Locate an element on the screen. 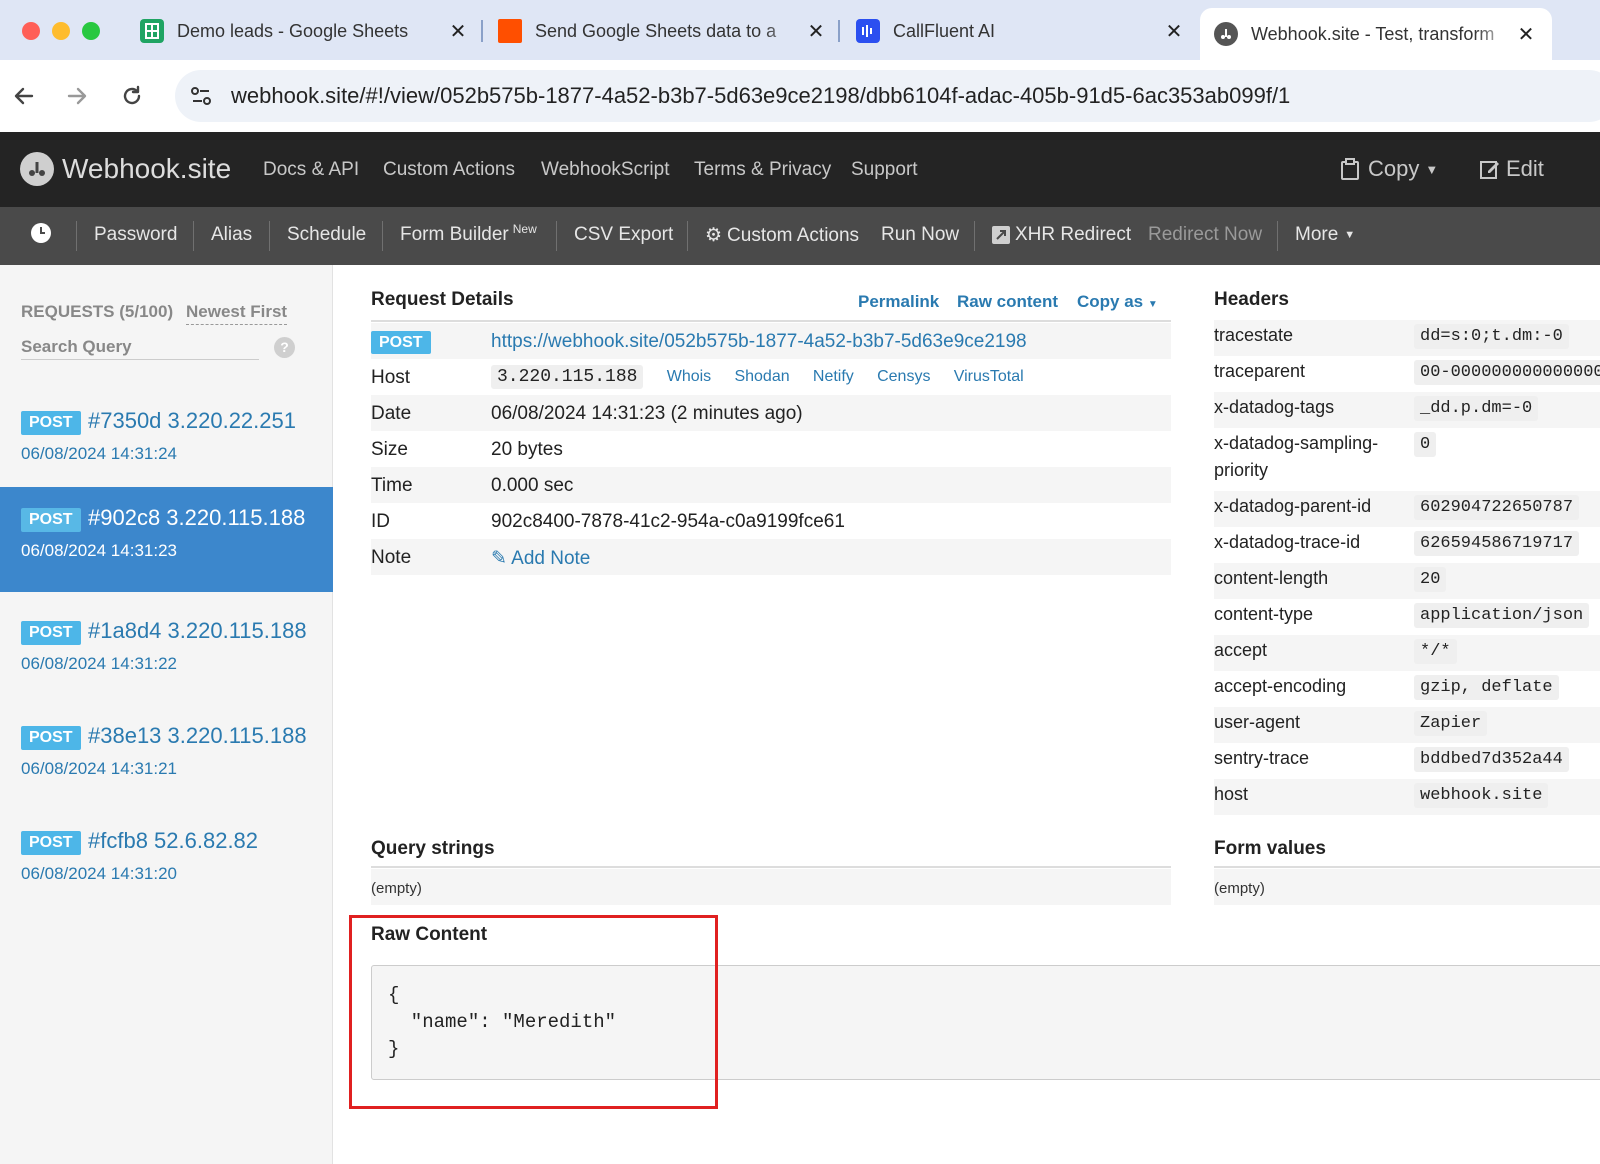  id-value: 902c8400-7878-41c2-954a-c0a9199fce61 is located at coordinates (668, 521).